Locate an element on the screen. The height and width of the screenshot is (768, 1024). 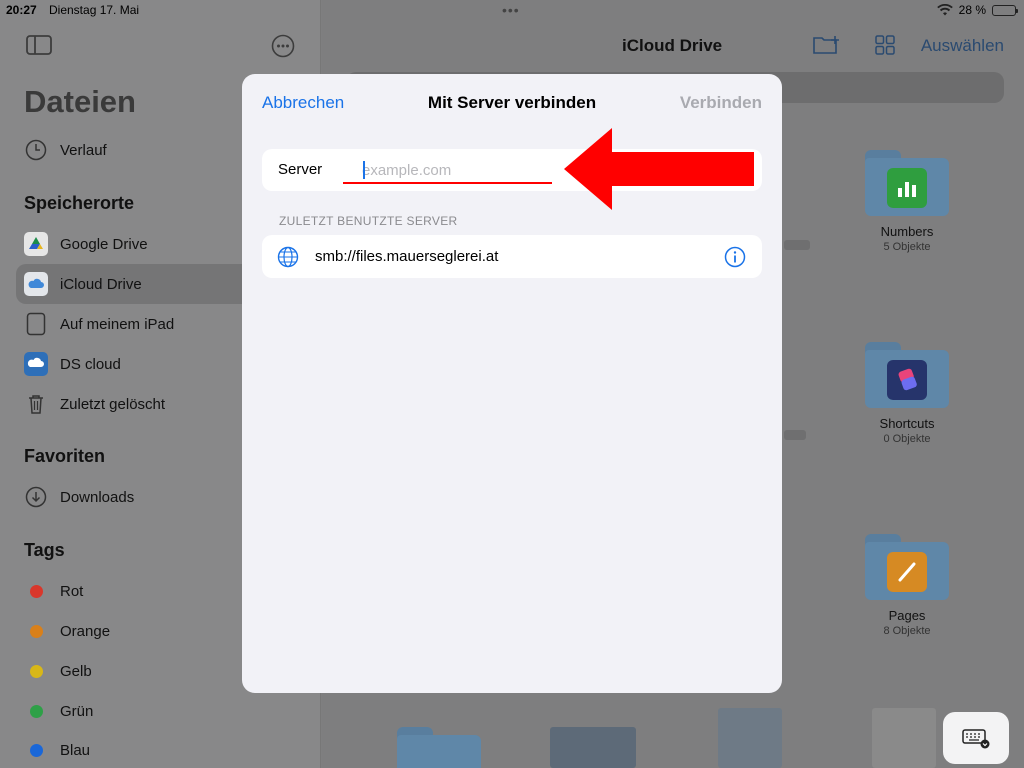
shortcuts-app-icon is located at coordinates (907, 380).